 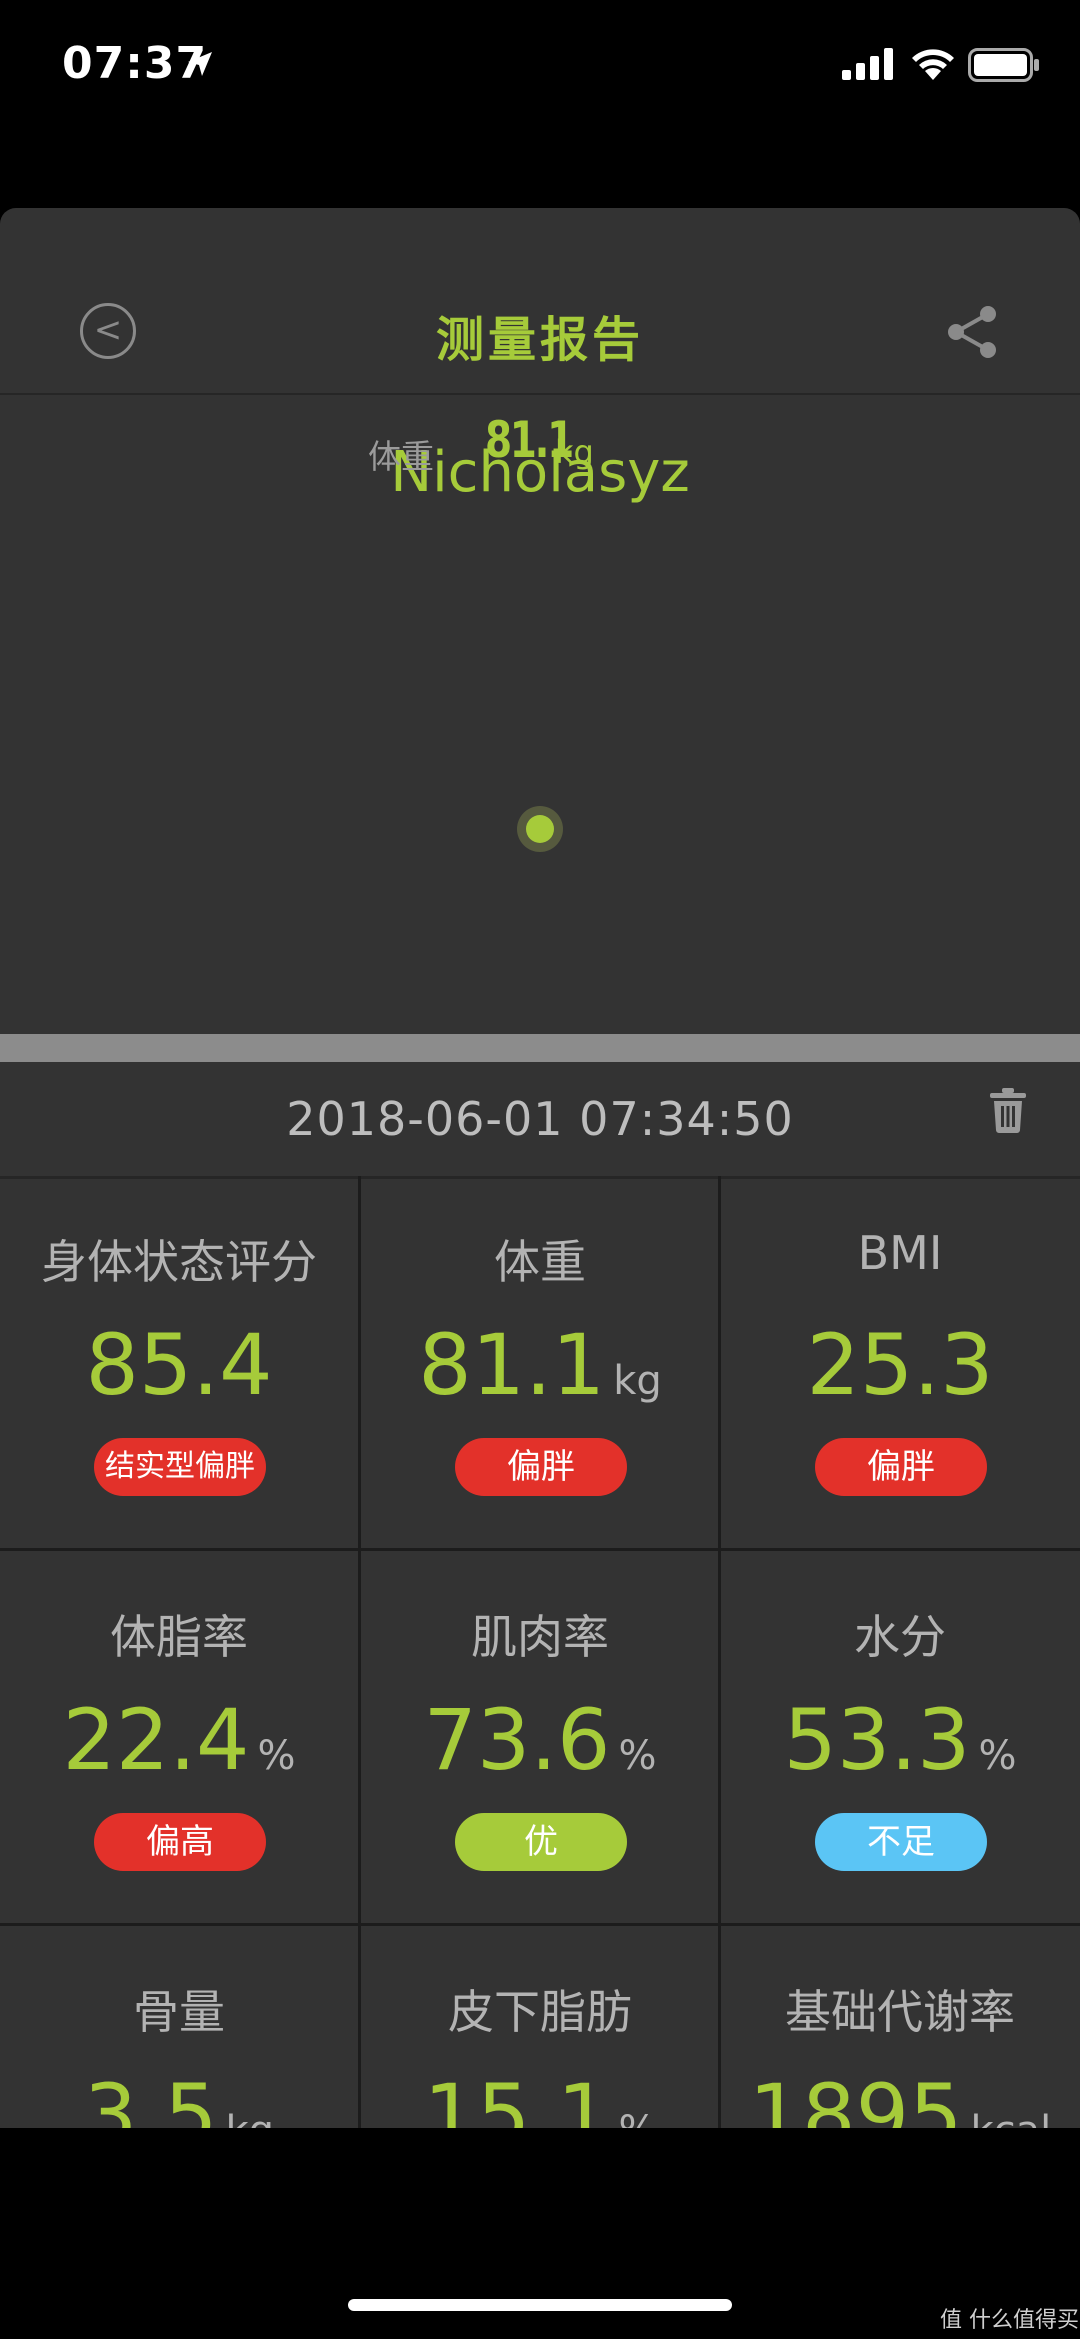 I want to click on location-arrow-icon, so click(x=200, y=64).